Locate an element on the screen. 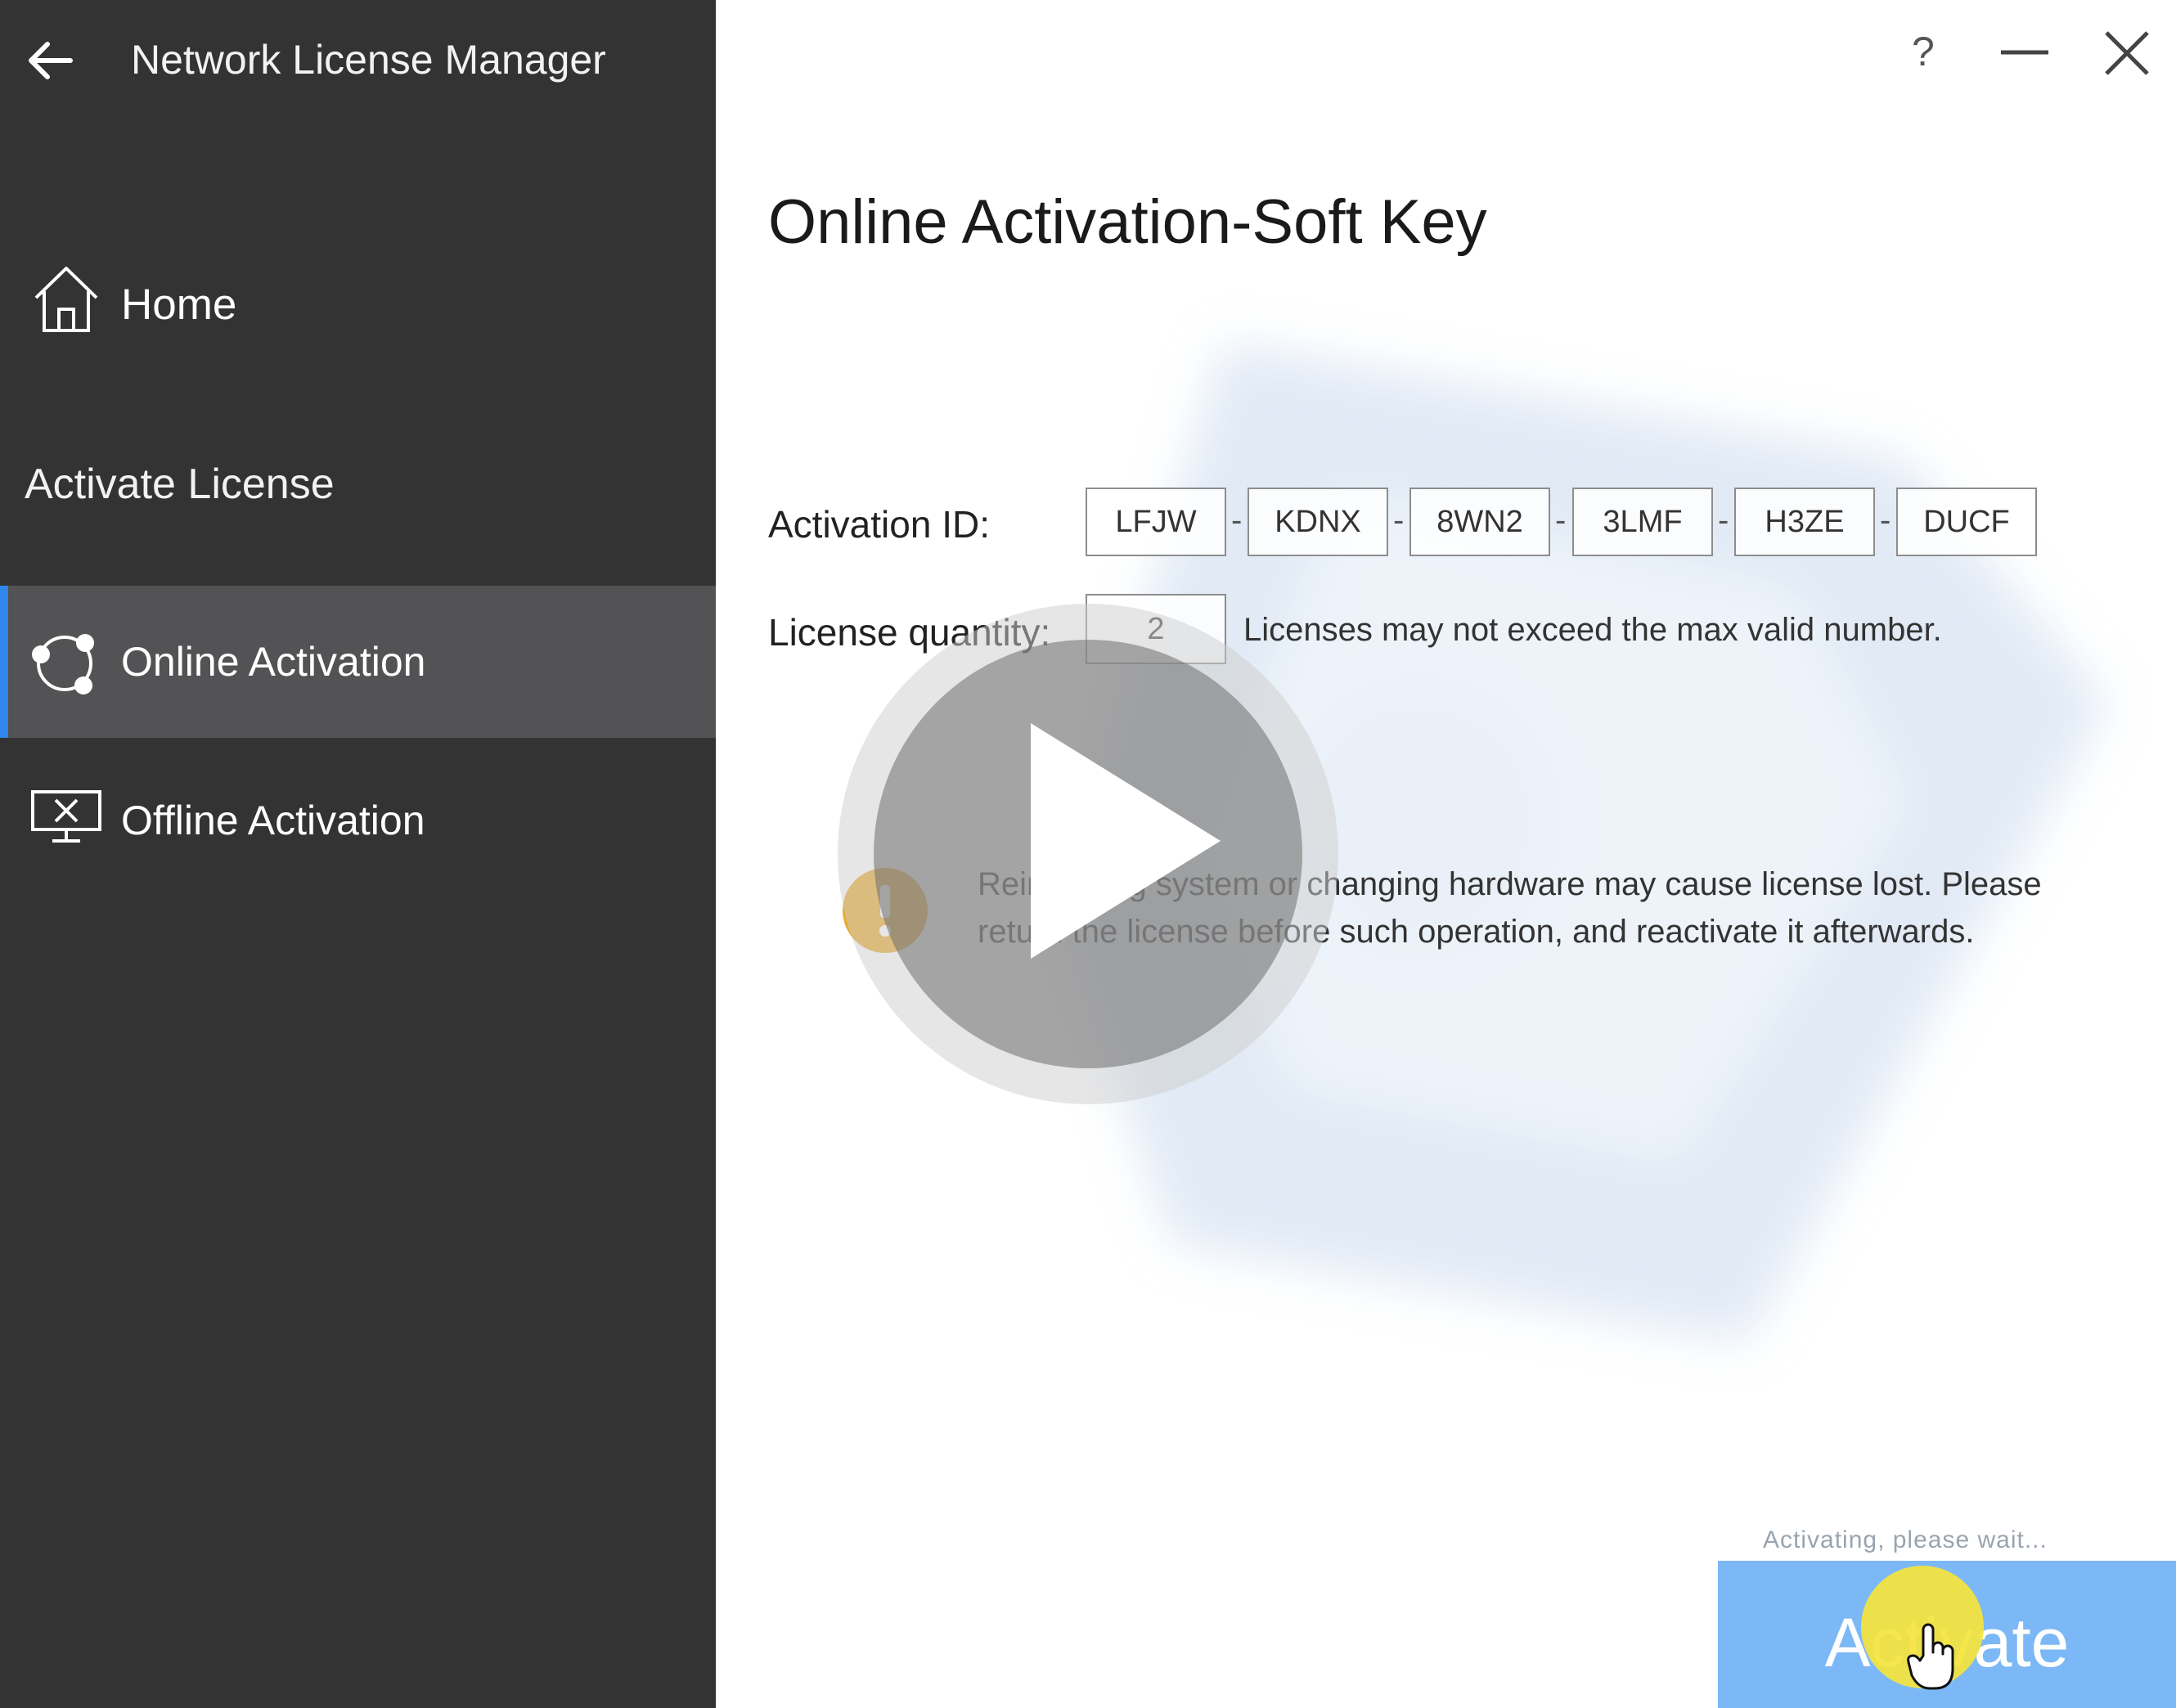 The image size is (2176, 1708). sidebar-item-online-activation: Online Activation is located at coordinates (358, 662).